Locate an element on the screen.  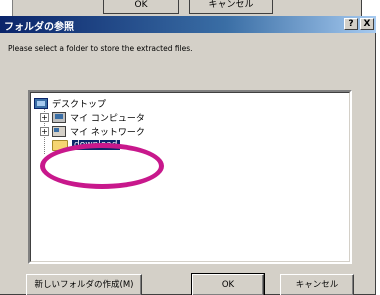
tree-item-my-computer: + マイ コンピュータ is located at coordinates (92, 117).